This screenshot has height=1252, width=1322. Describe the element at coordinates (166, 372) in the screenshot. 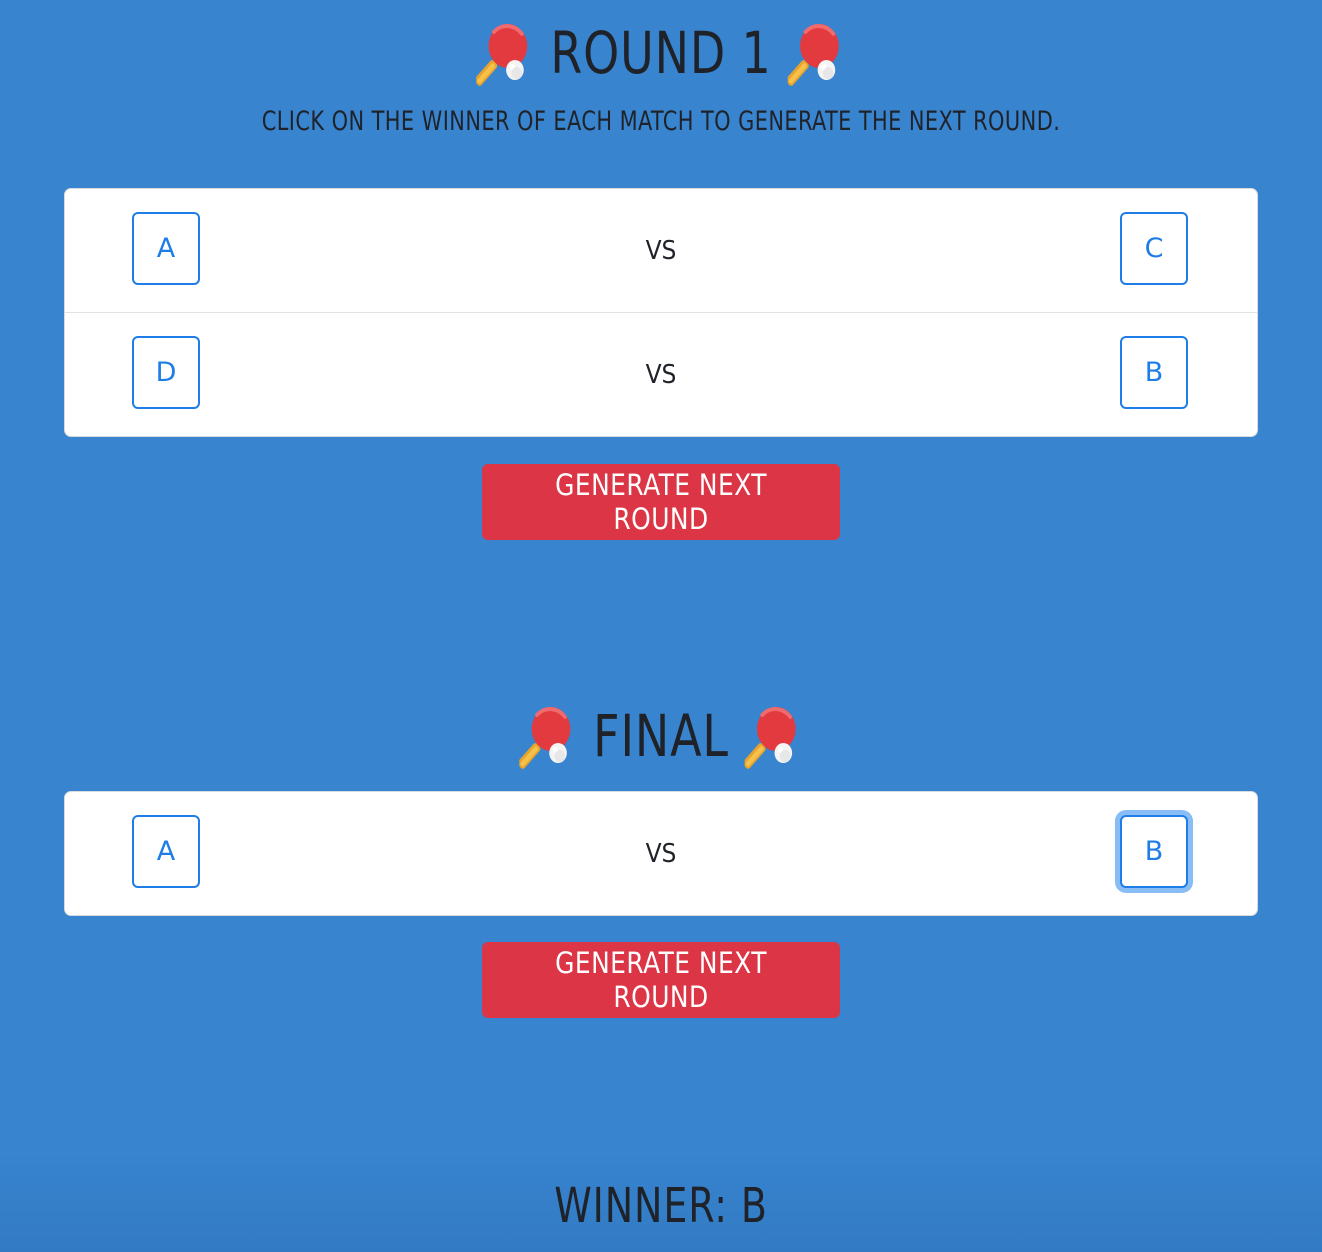

I see `player-button-d: D` at that location.